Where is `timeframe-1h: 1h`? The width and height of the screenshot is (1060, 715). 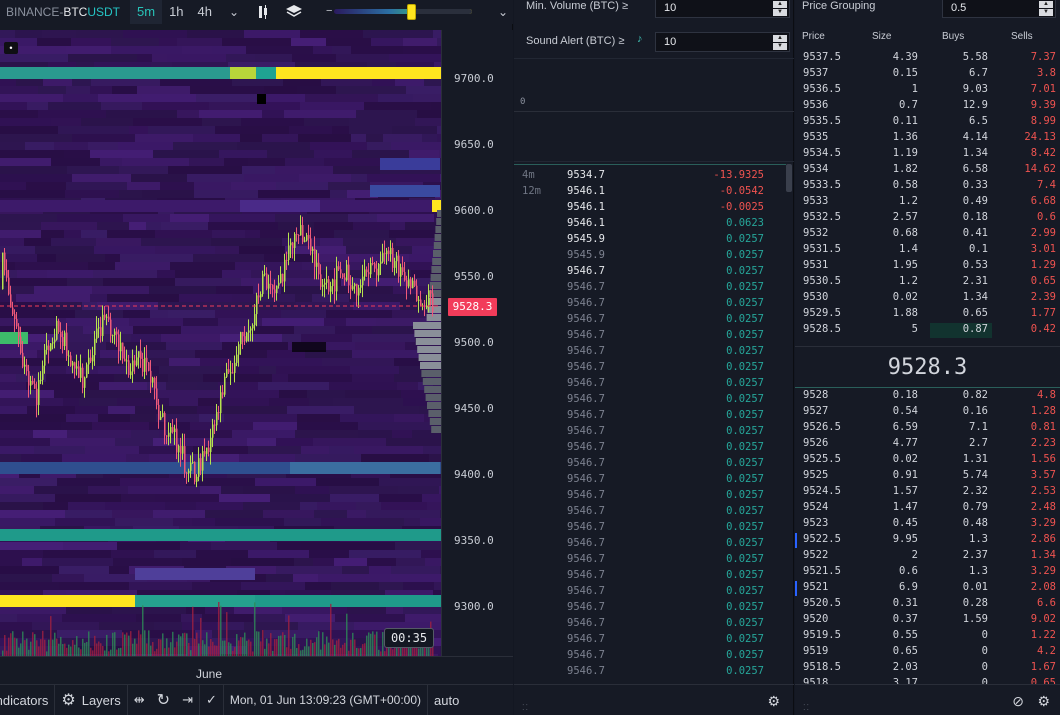
timeframe-1h: 1h is located at coordinates (176, 12).